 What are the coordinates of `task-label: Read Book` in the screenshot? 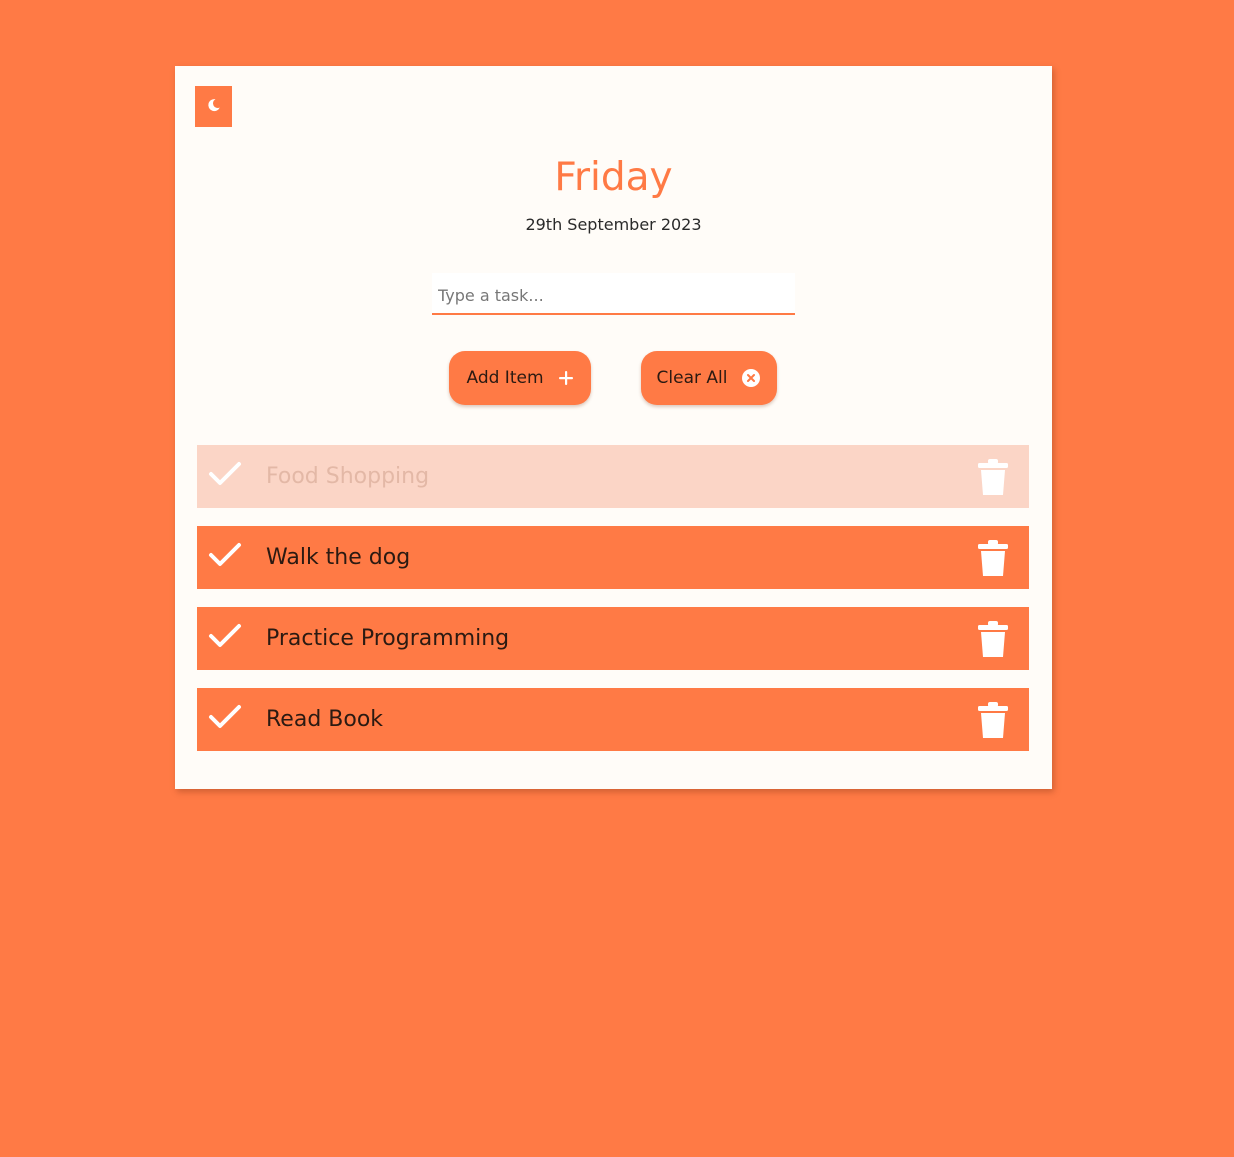 It's located at (325, 719).